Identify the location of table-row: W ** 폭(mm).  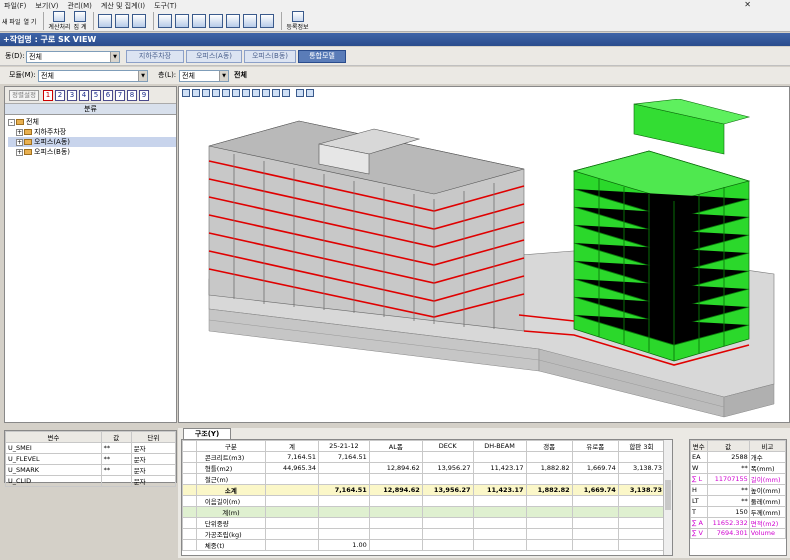
(738, 468).